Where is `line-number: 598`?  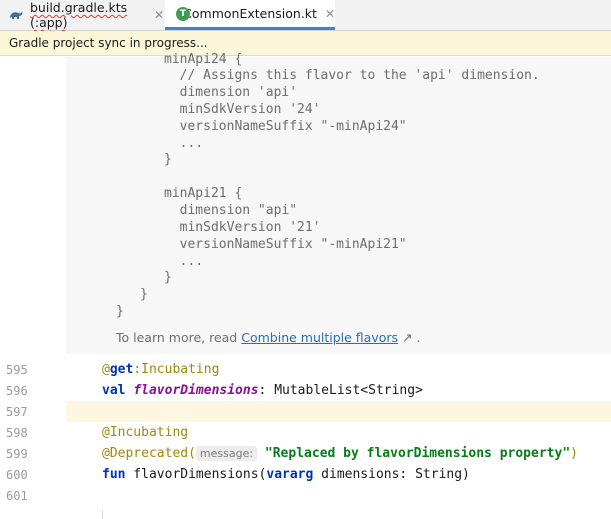
line-number: 598 is located at coordinates (17, 433).